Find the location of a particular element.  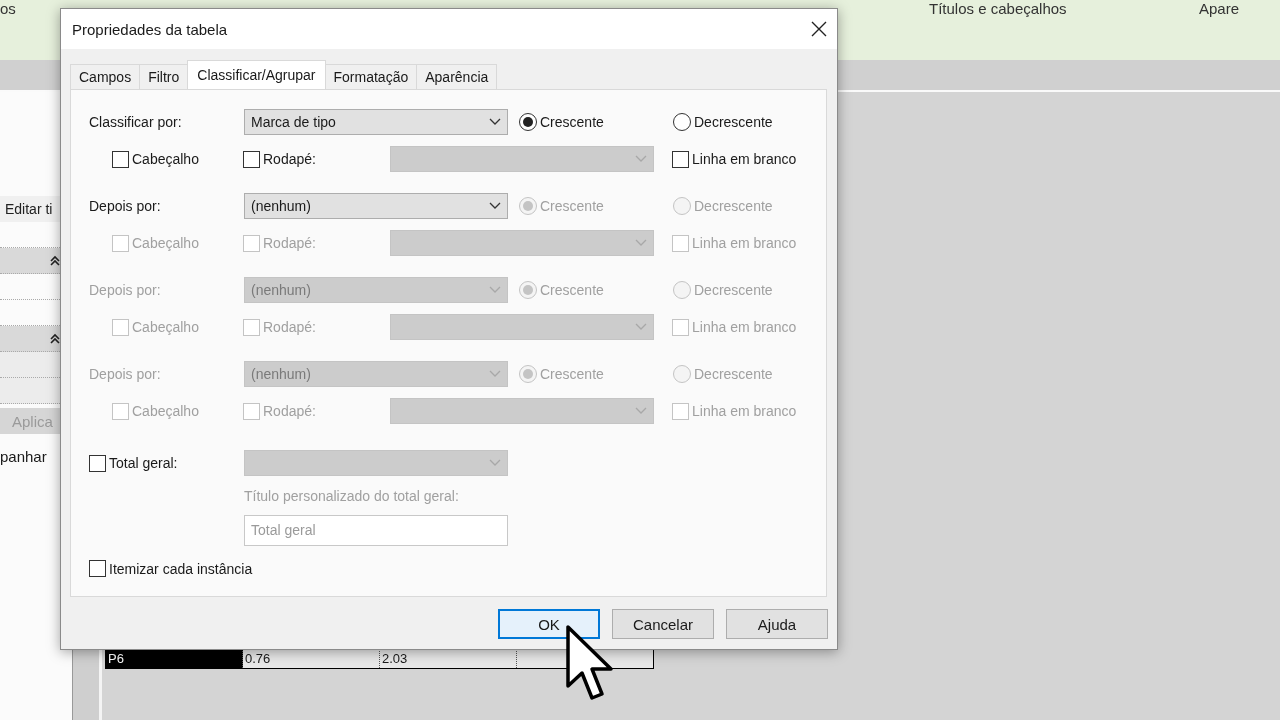

dialog-button: Cancelar is located at coordinates (663, 624).